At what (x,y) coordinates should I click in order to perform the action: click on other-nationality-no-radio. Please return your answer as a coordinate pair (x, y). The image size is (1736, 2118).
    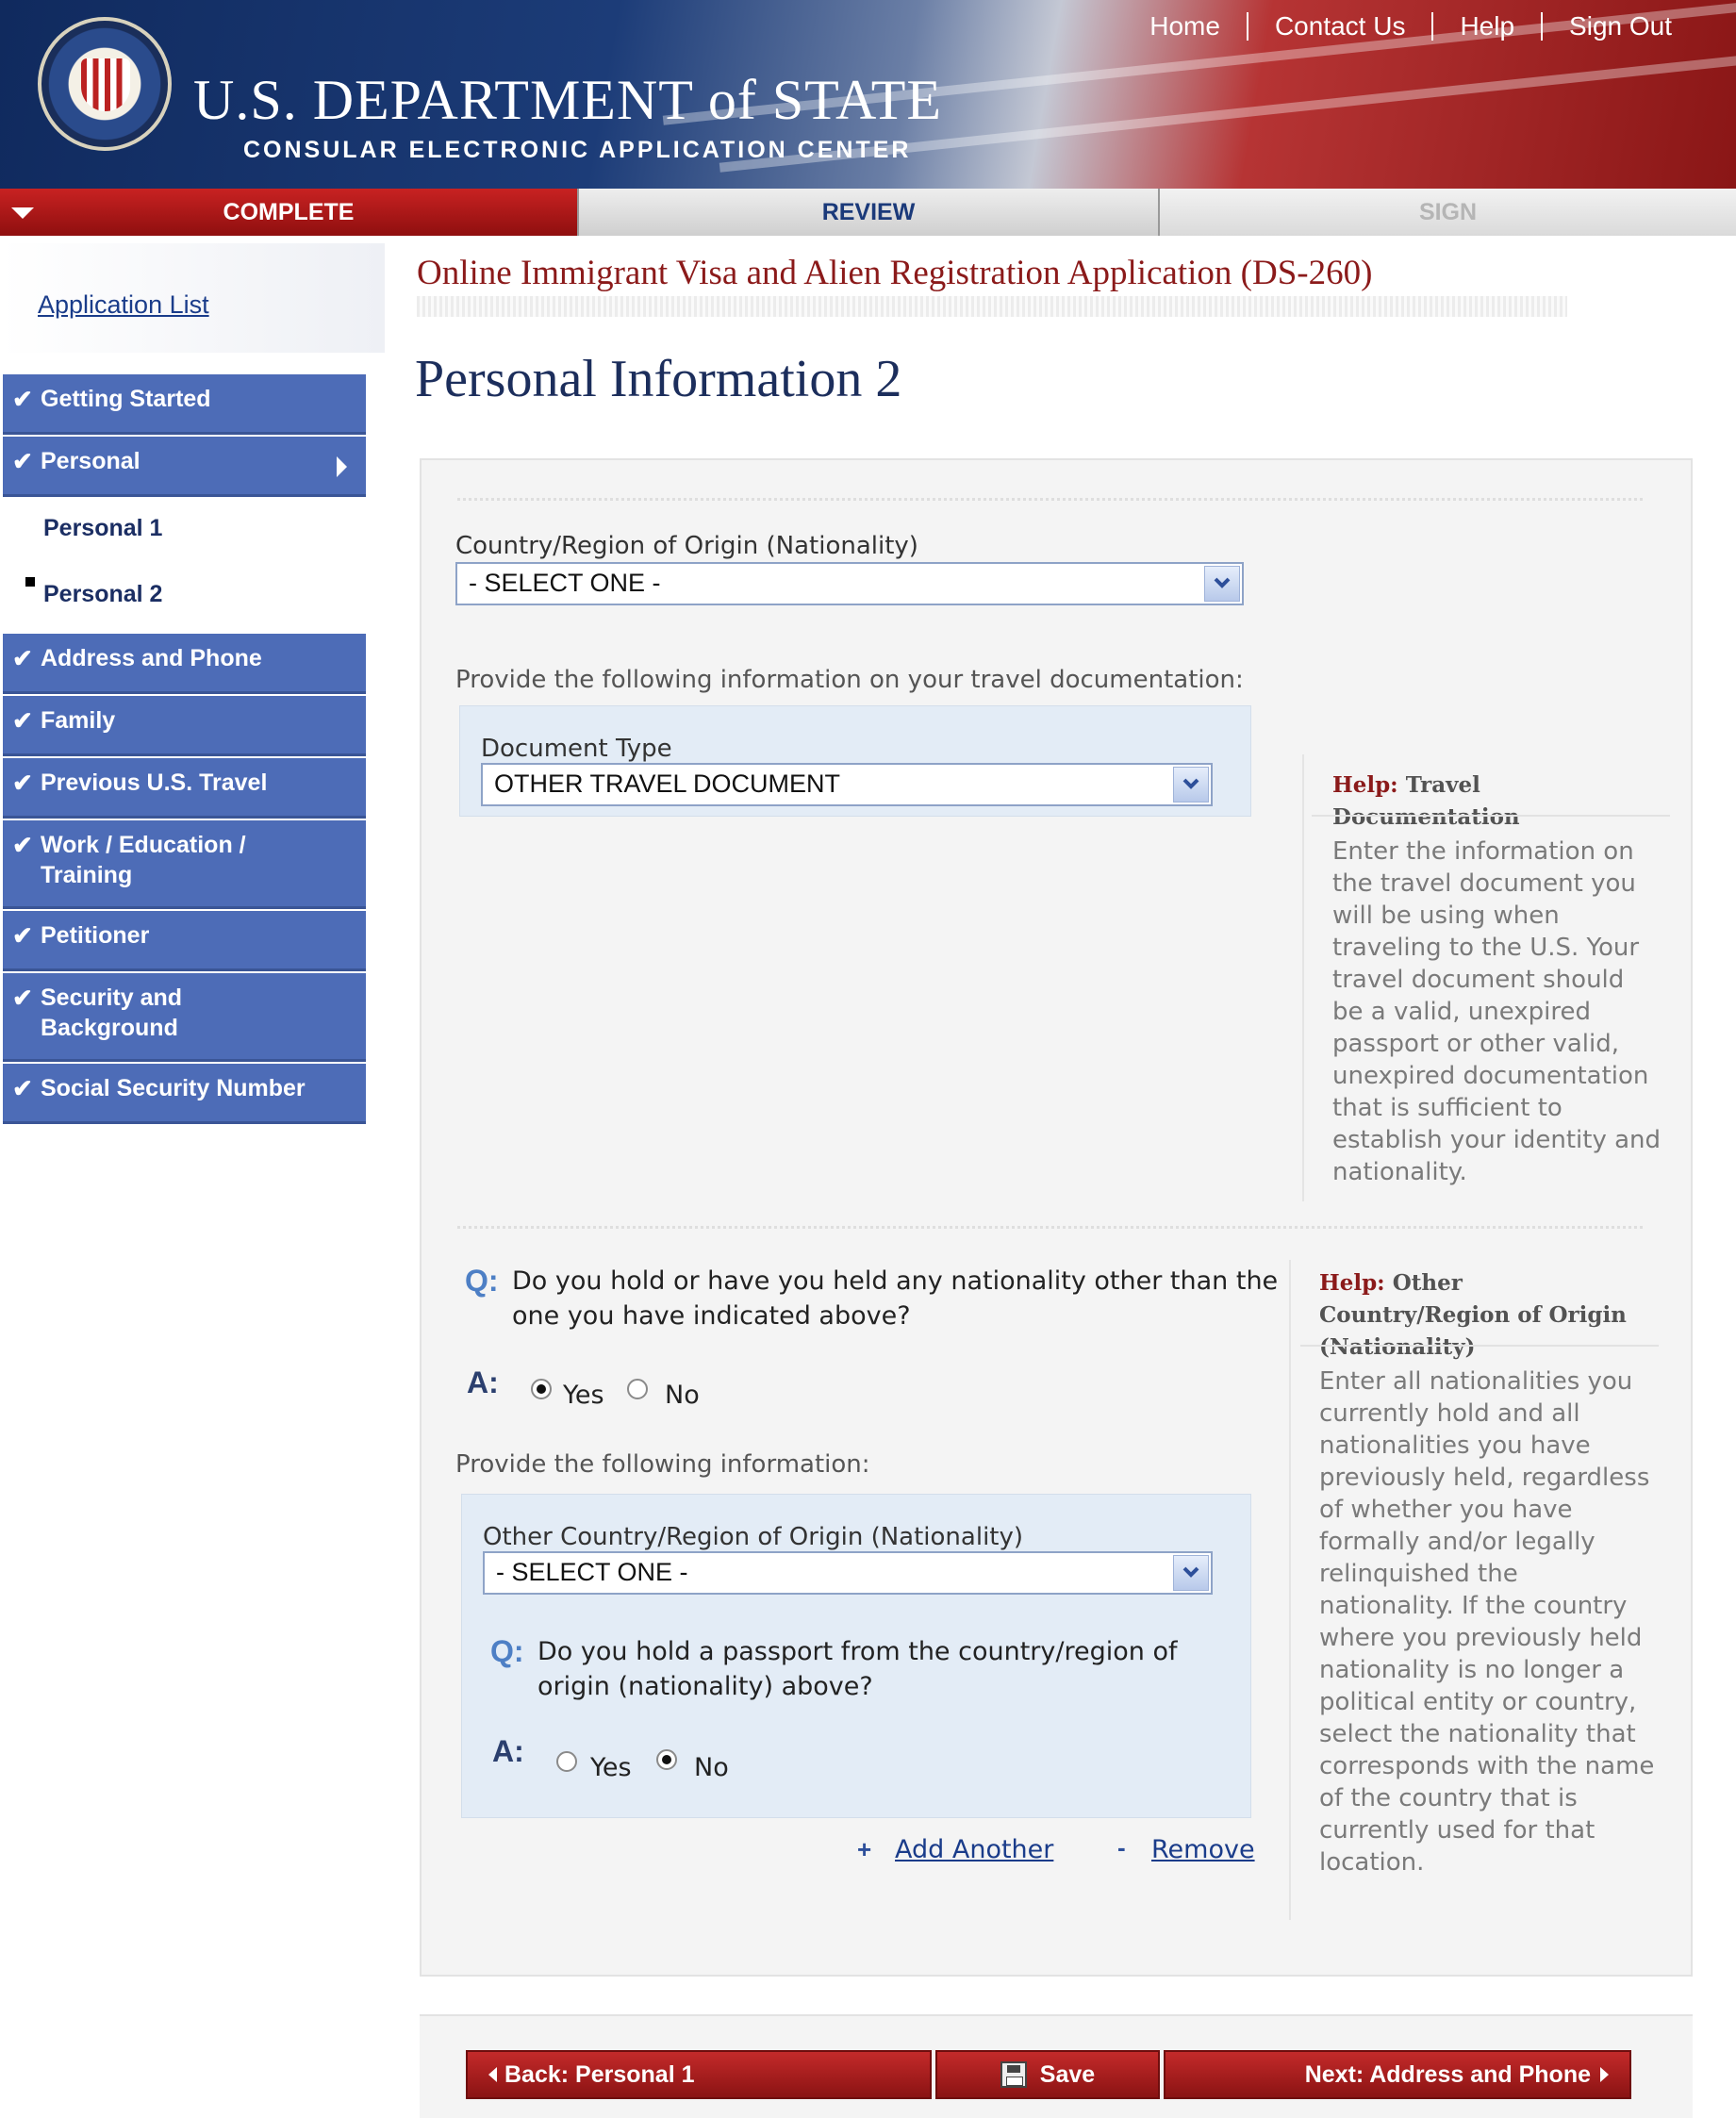
    Looking at the image, I should click on (637, 1389).